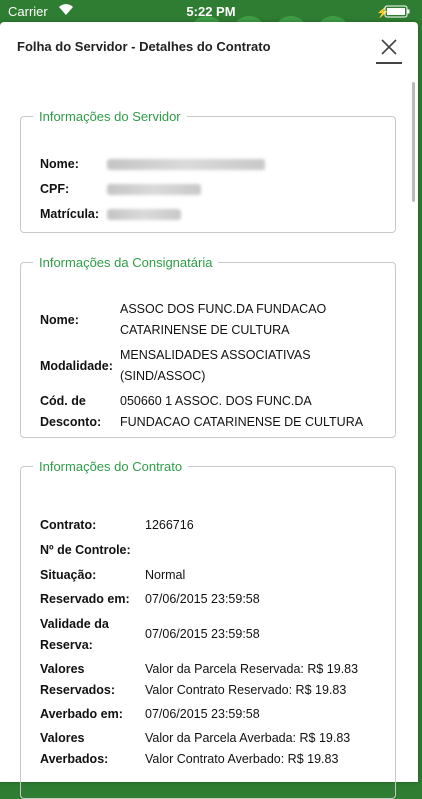  What do you see at coordinates (202, 634) in the screenshot?
I see `validade-value: 07/06/2015 23:59:58` at bounding box center [202, 634].